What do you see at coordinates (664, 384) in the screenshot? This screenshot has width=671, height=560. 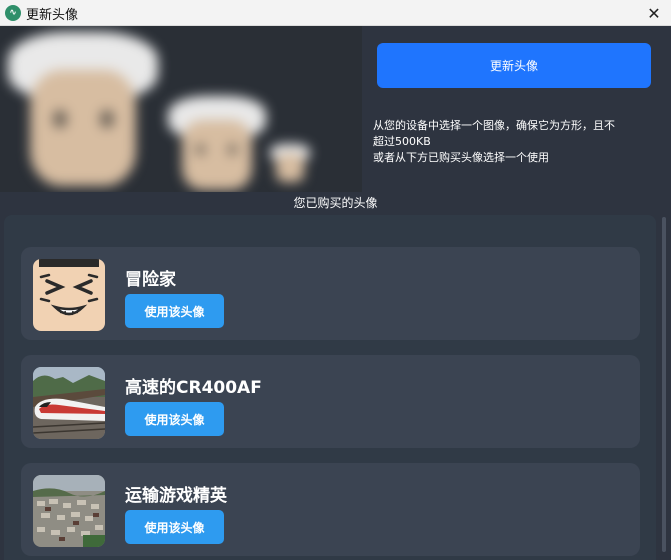 I see `list-scrollbar` at bounding box center [664, 384].